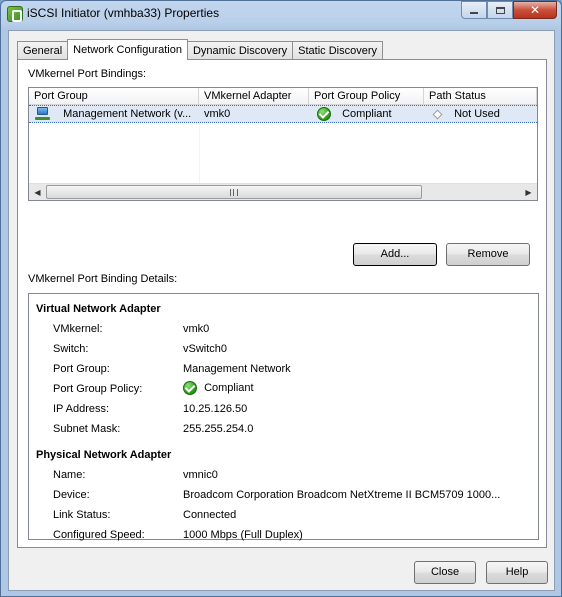  Describe the element at coordinates (37, 192) in the screenshot. I see `scroll-left-icon: ◀` at that location.